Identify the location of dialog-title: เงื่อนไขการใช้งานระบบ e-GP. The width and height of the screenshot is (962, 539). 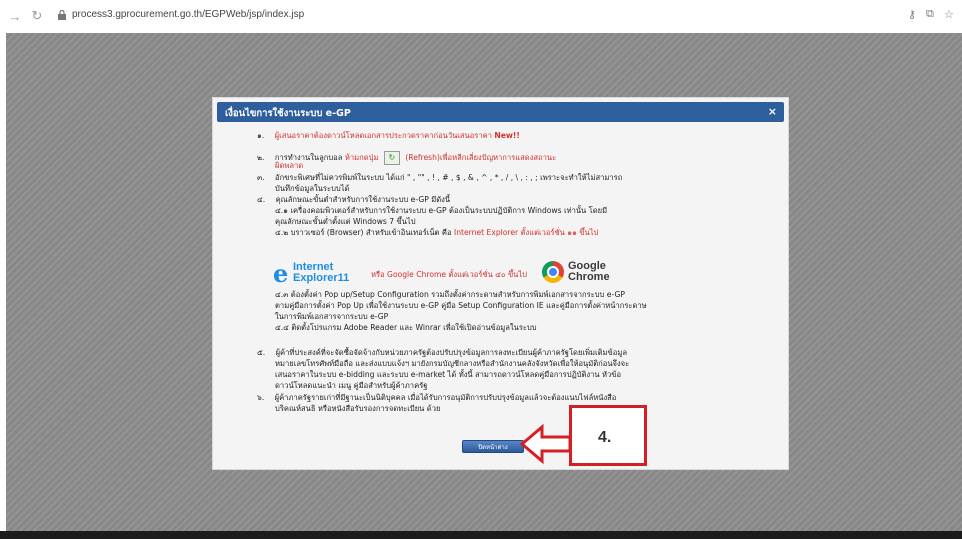
(288, 113).